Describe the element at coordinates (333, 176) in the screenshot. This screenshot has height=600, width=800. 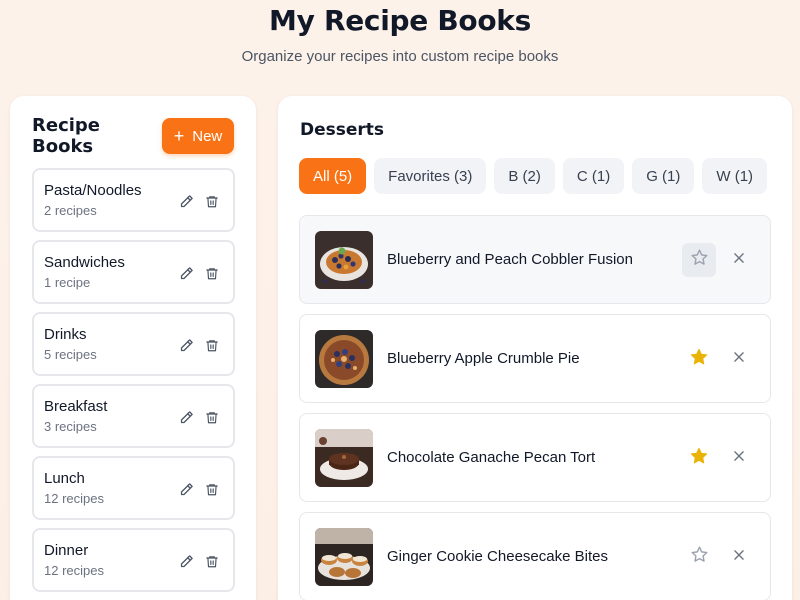
I see `filter-tab-all: All (5)` at that location.